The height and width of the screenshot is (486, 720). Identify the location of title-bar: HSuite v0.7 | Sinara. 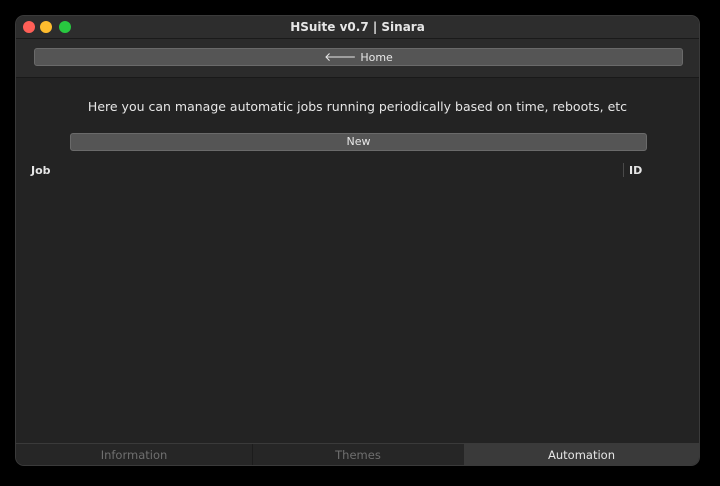
(357, 27).